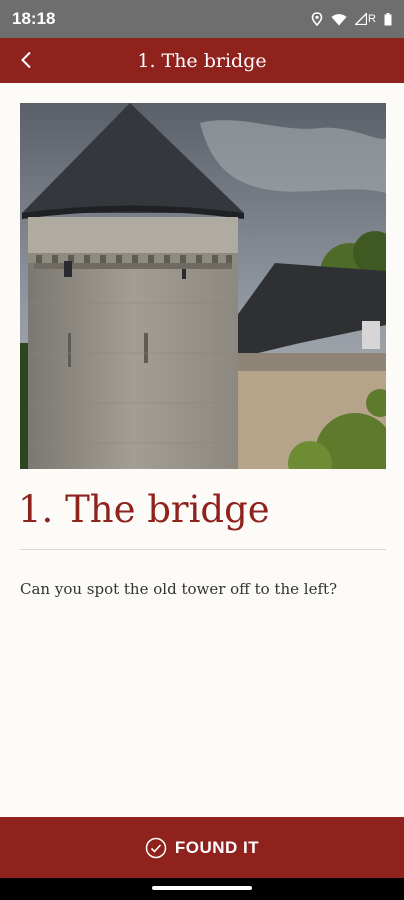 This screenshot has width=404, height=900. I want to click on divider, so click(203, 549).